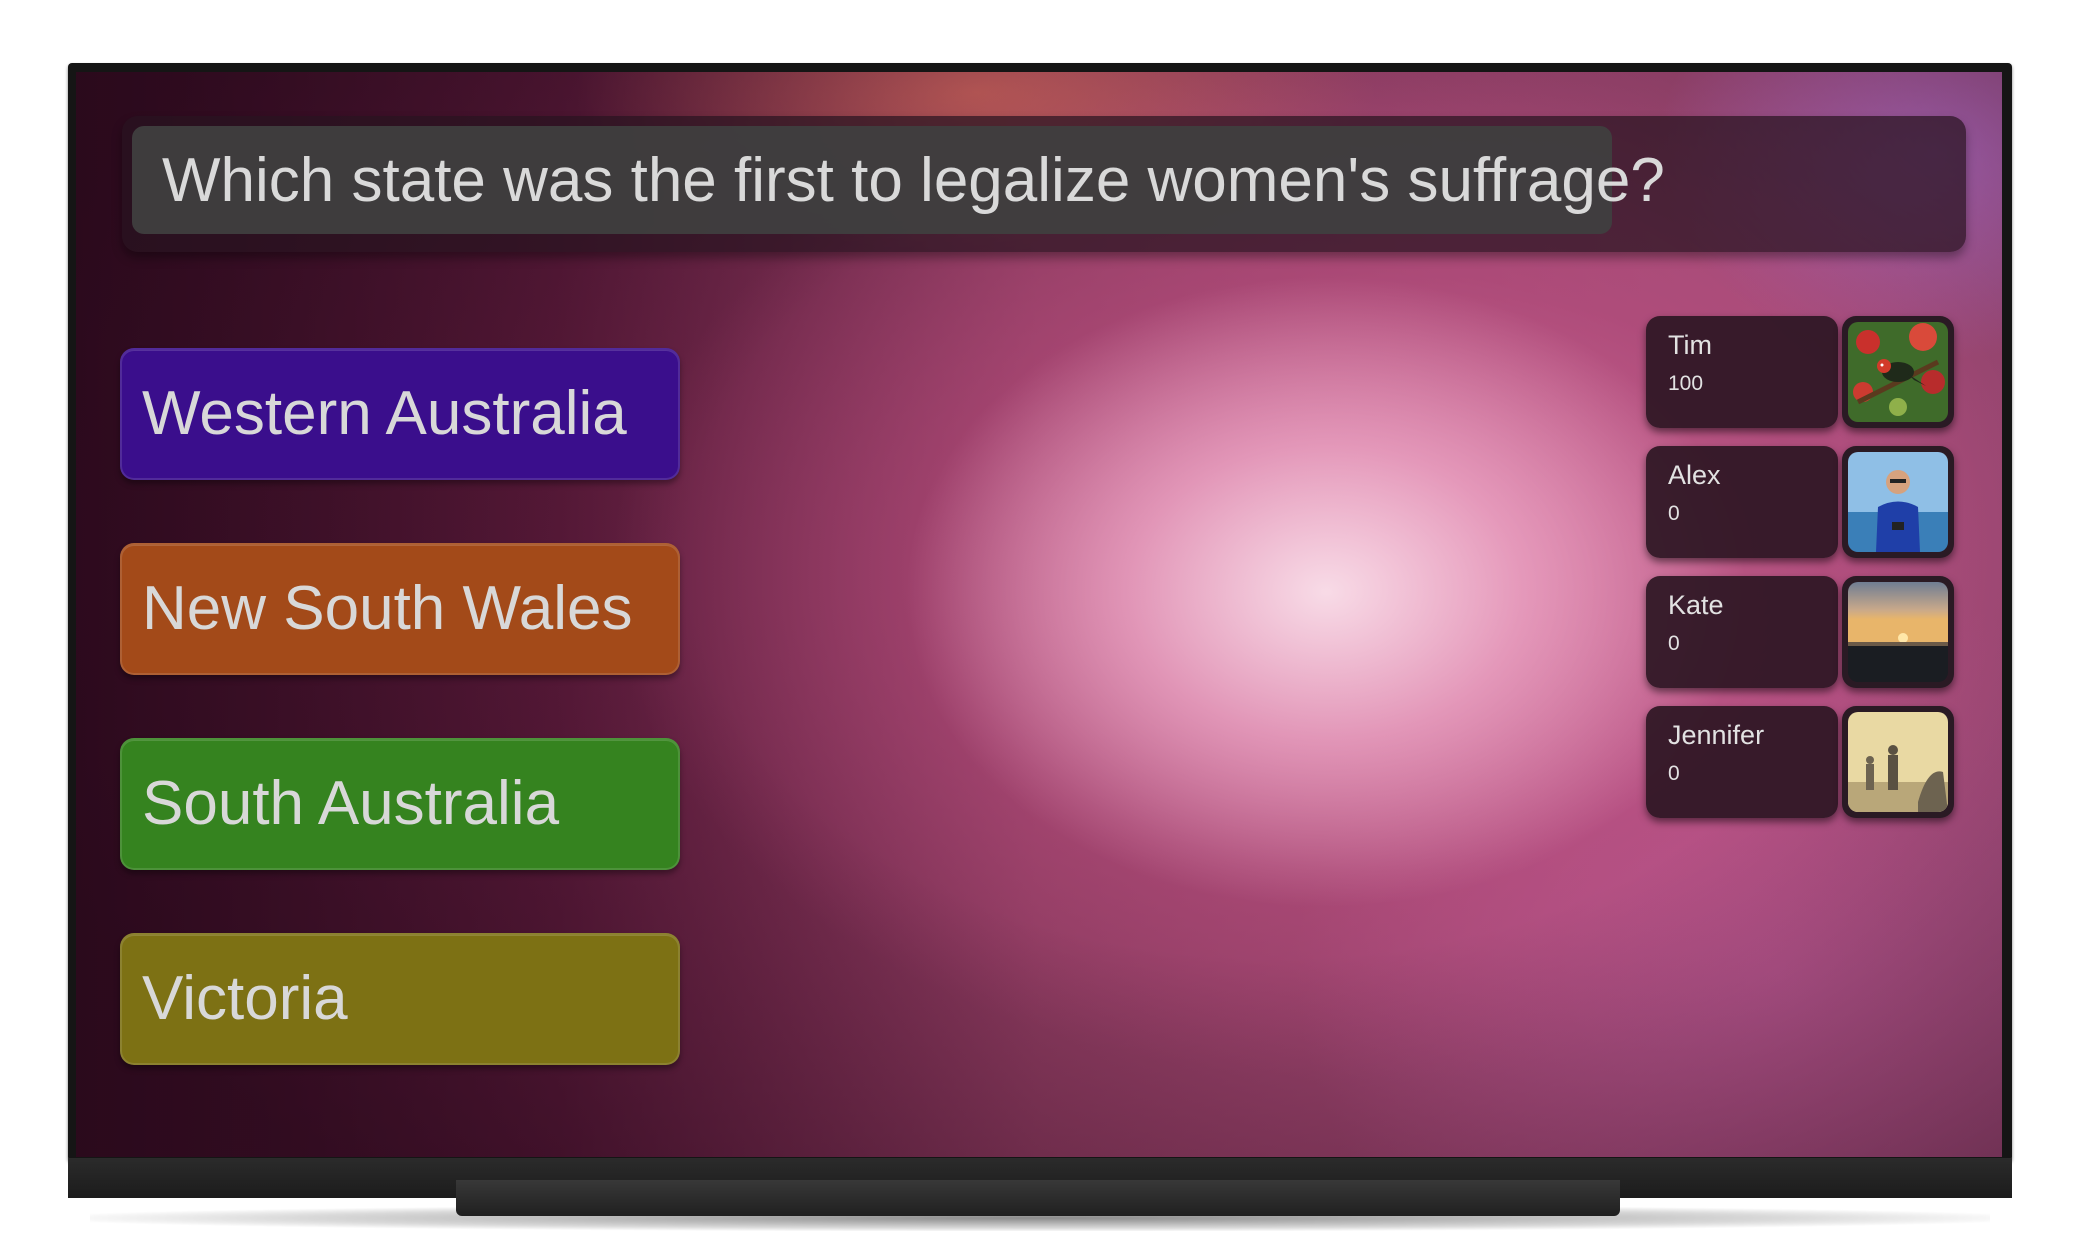  What do you see at coordinates (1694, 475) in the screenshot?
I see `player-name: Alex` at bounding box center [1694, 475].